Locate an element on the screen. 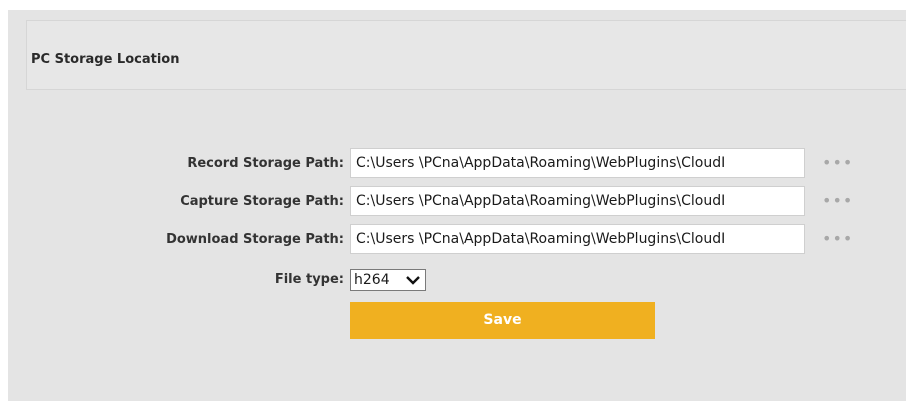 This screenshot has width=906, height=401. file-type-select: h264 is located at coordinates (388, 280).